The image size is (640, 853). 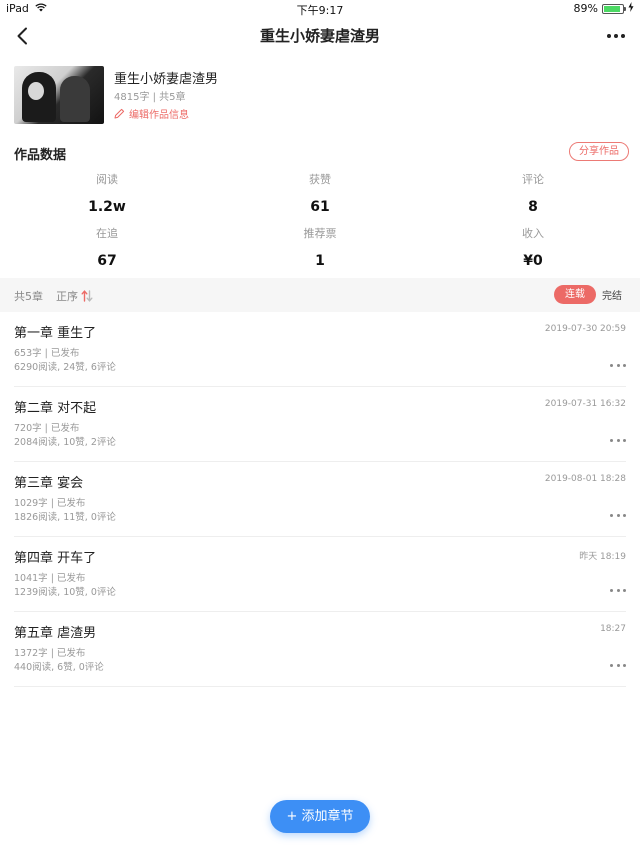 I want to click on chapter-wordcount: 653字 | 已发布, so click(x=47, y=353).